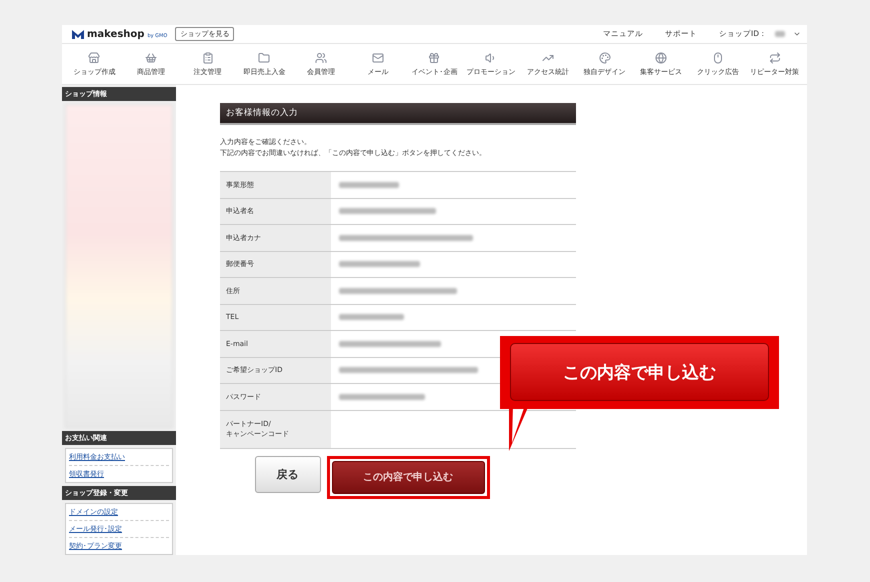  I want to click on people-icon, so click(321, 58).